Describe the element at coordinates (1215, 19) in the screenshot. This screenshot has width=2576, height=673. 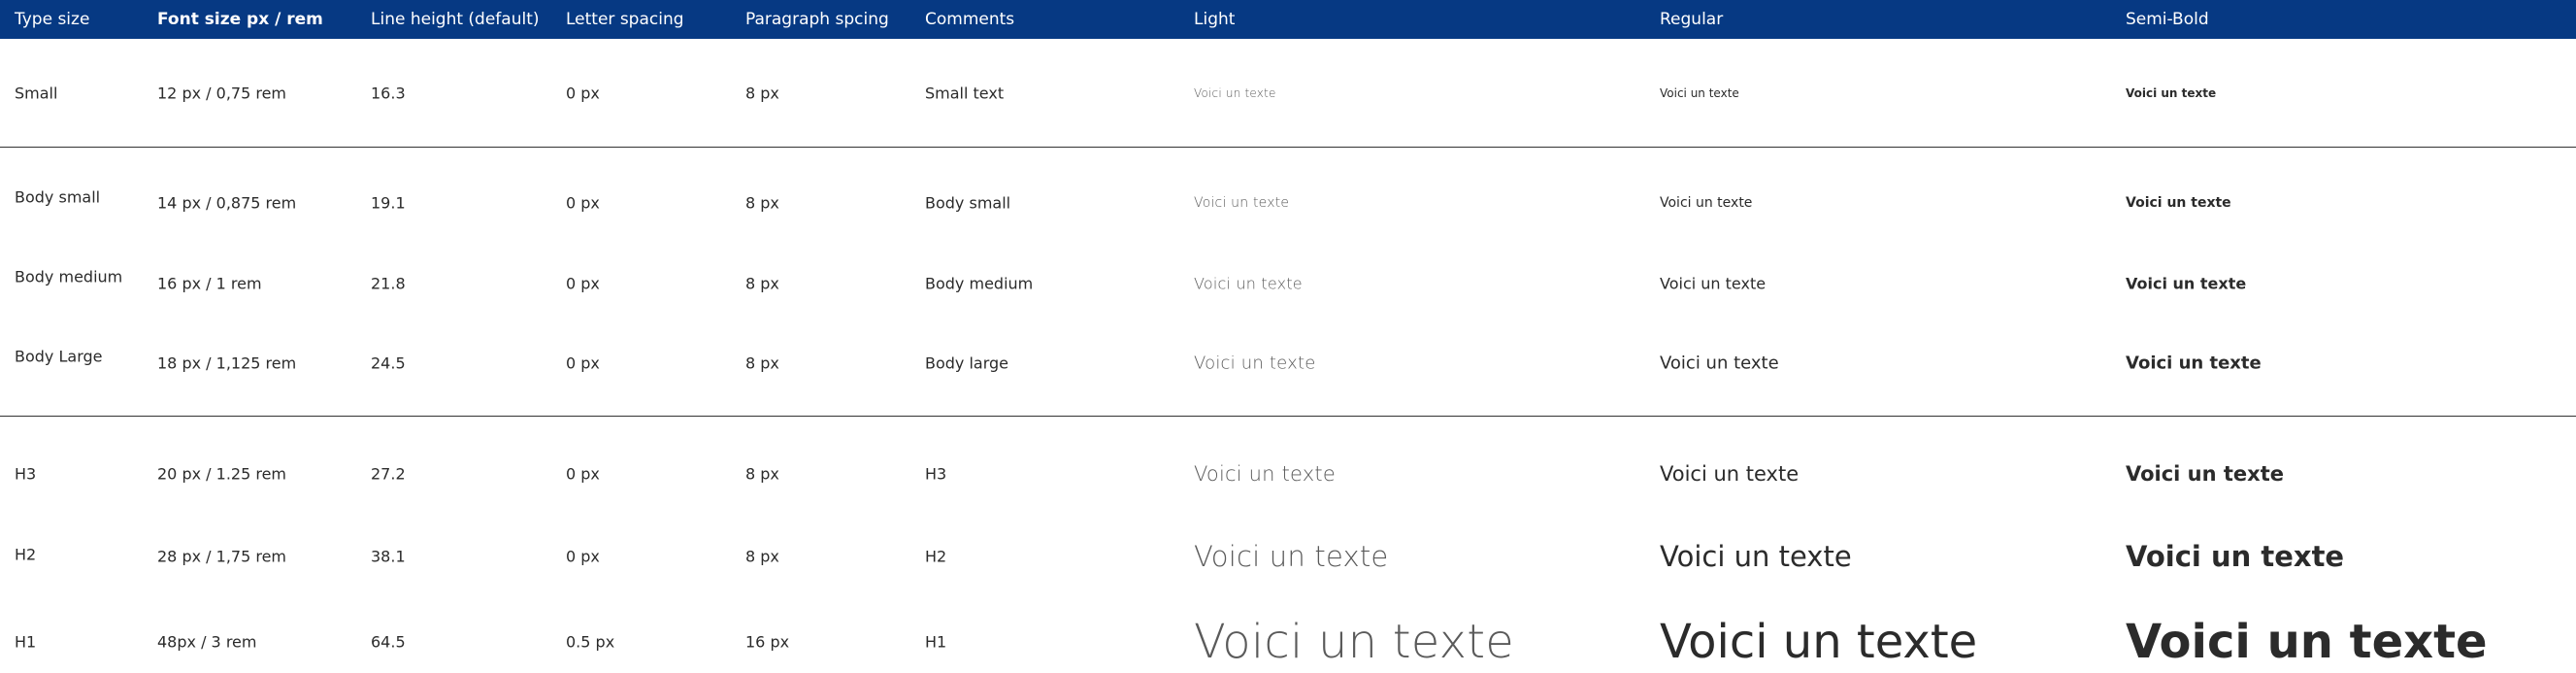
I see `header-light: Light` at that location.